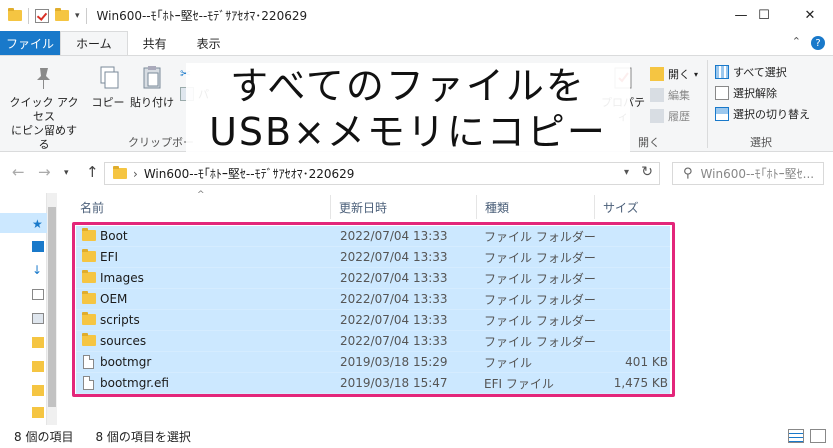 Image resolution: width=833 pixels, height=448 pixels. Describe the element at coordinates (679, 95) in the screenshot. I see `edit-label: 編集` at that location.